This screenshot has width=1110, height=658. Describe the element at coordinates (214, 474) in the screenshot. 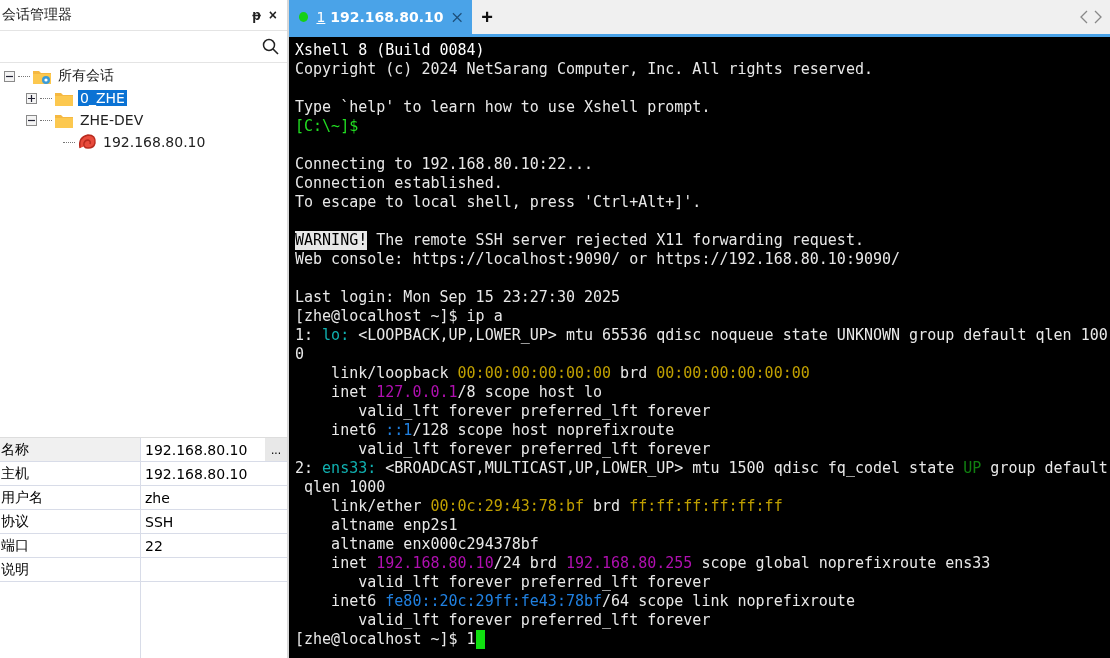

I see `property-value: 192.168.80.10` at that location.